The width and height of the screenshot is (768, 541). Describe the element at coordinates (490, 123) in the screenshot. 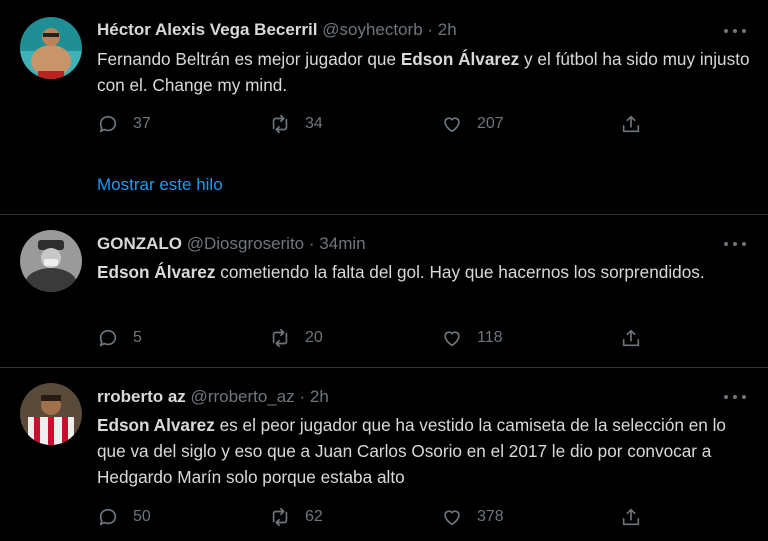

I see `like-count: 207` at that location.